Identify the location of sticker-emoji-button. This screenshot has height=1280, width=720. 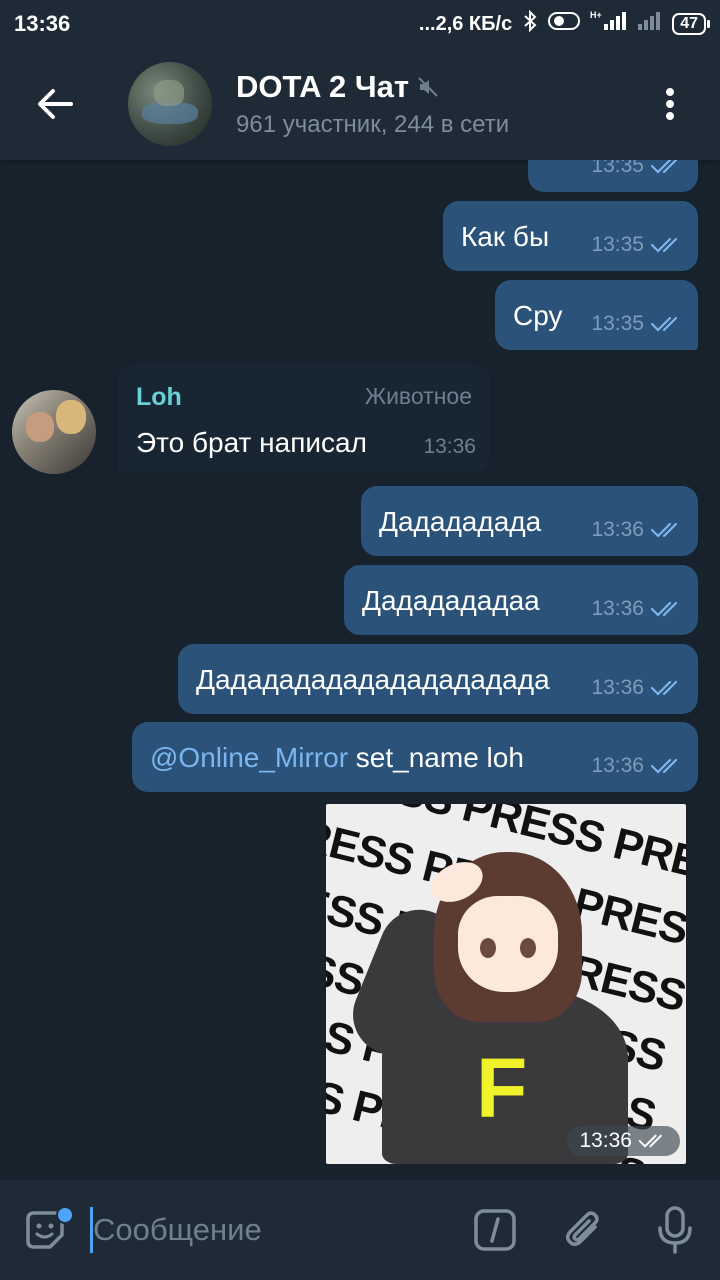
(45, 1230).